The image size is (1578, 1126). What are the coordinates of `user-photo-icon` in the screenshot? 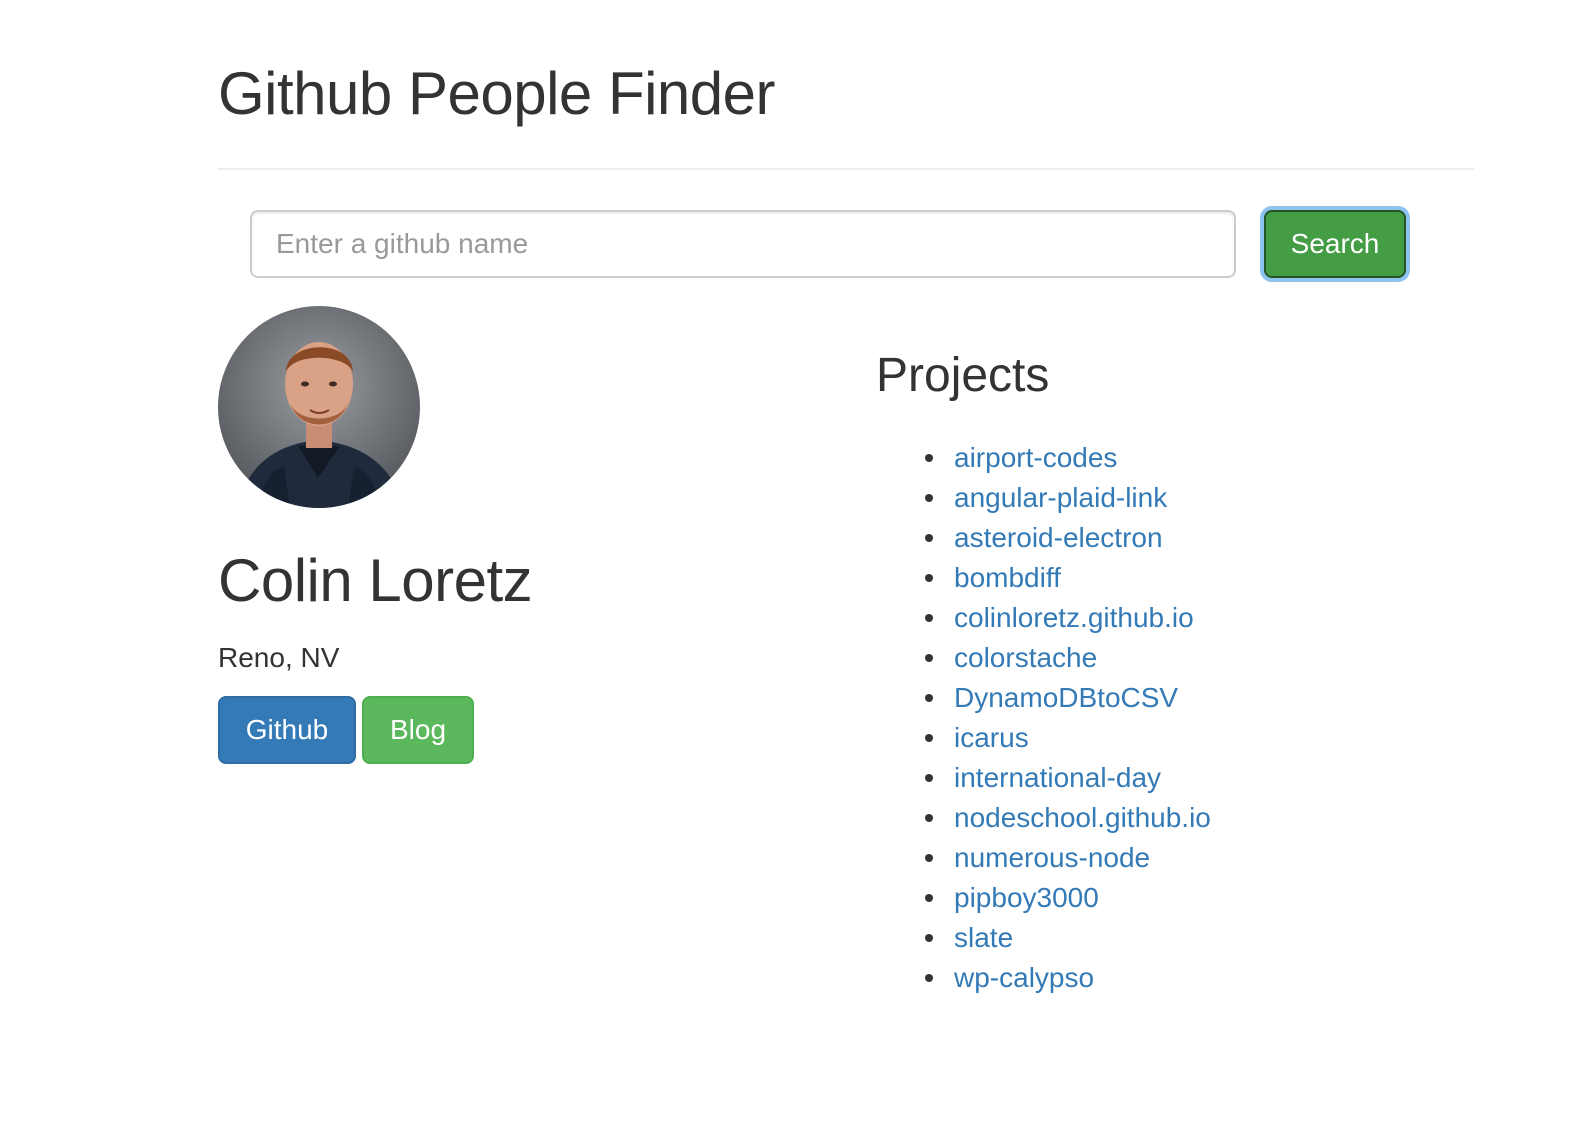 It's located at (319, 407).